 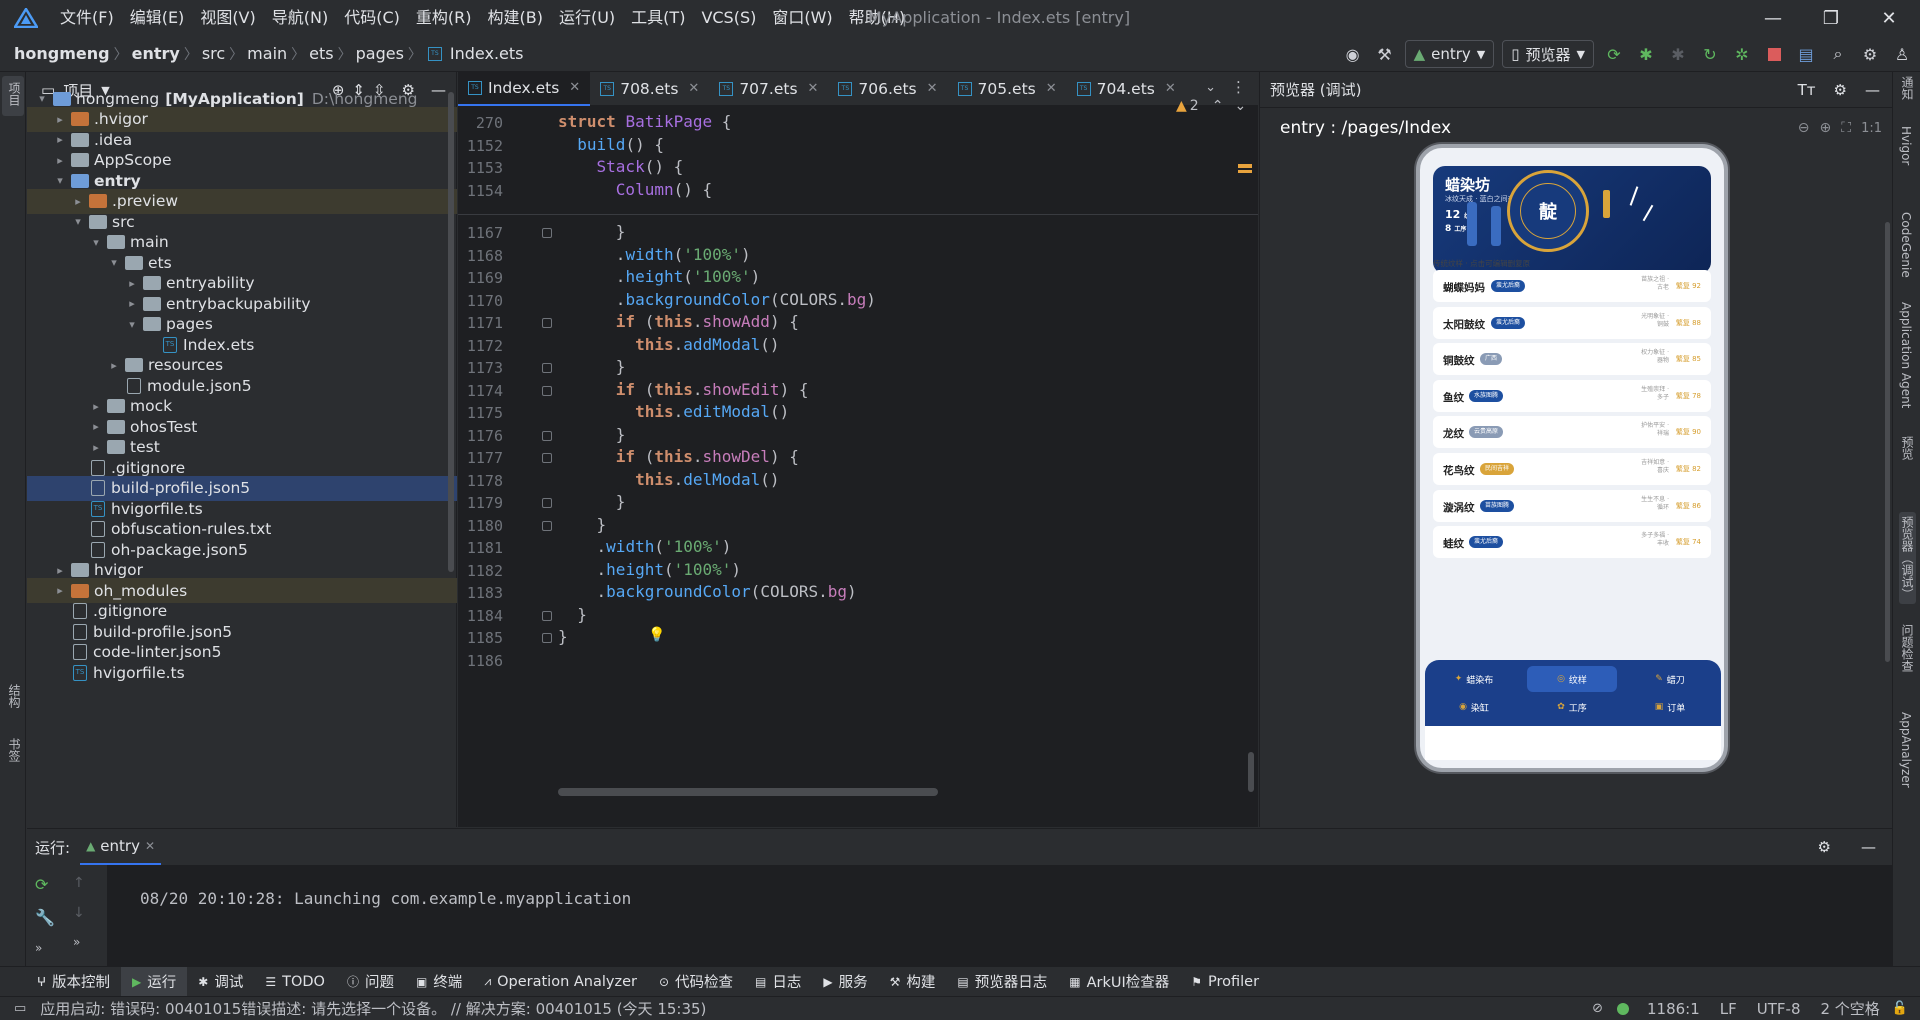 I want to click on breadcrumb-item: hongmeng, so click(x=62, y=53).